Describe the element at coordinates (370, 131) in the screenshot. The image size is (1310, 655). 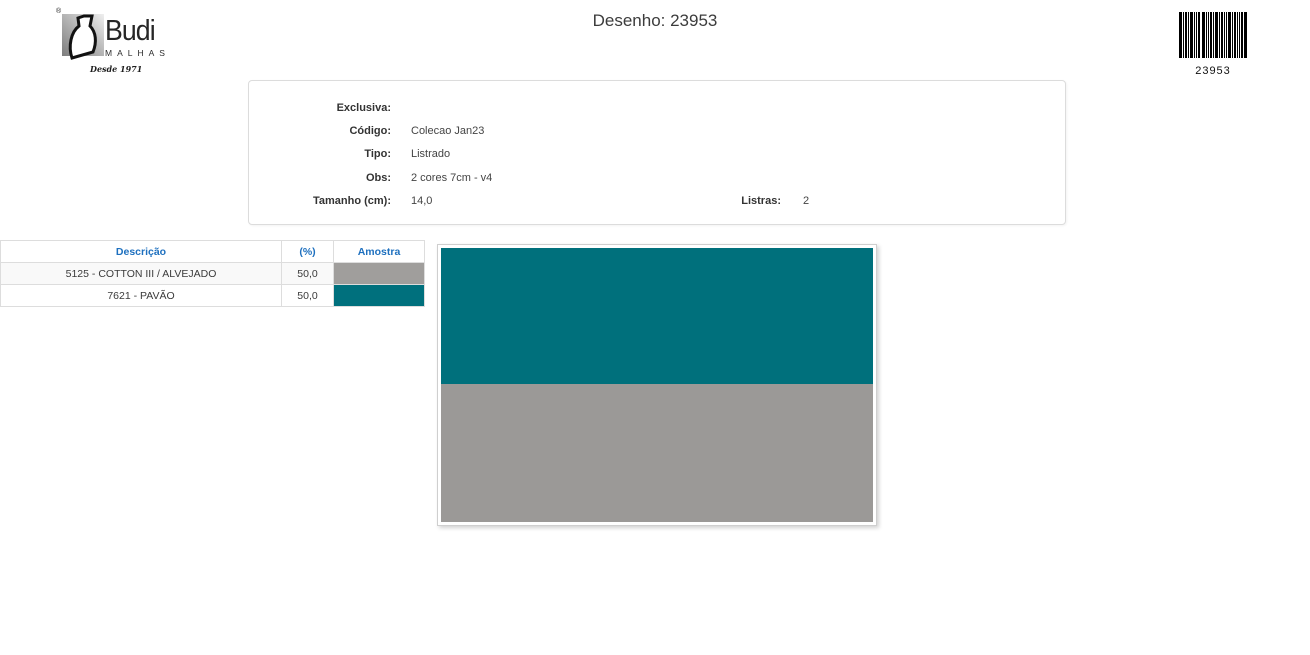
I see `codigo-label: Código:` at that location.